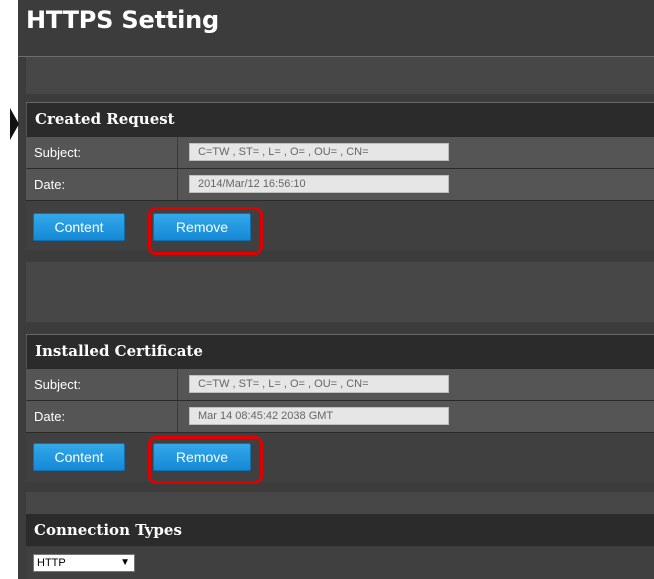  What do you see at coordinates (79, 227) in the screenshot?
I see `created-request-content-button: Content` at bounding box center [79, 227].